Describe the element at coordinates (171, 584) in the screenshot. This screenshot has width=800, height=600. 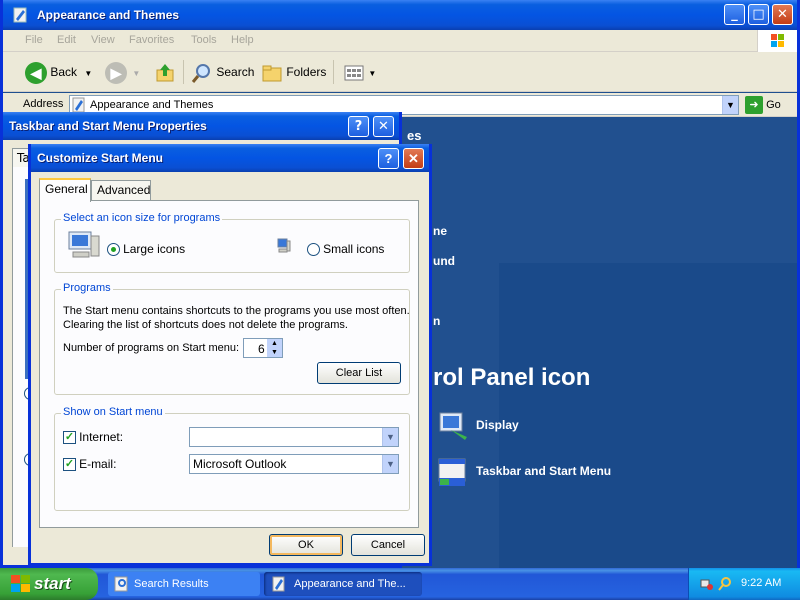
I see `task-search-results-label: Search Results` at that location.